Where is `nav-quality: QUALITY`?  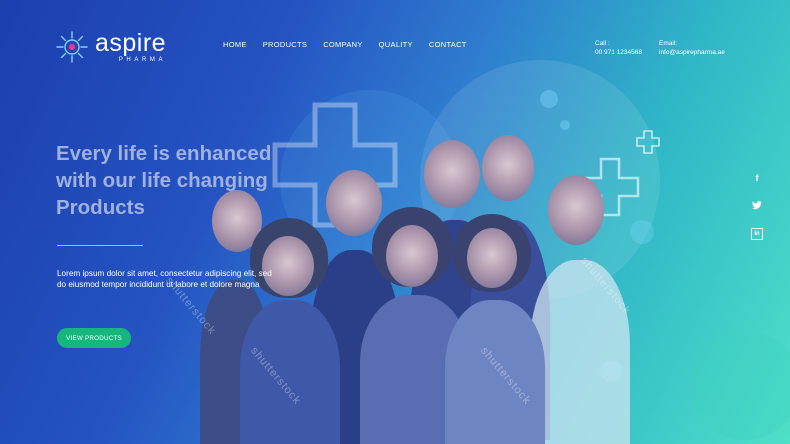 nav-quality: QUALITY is located at coordinates (396, 44).